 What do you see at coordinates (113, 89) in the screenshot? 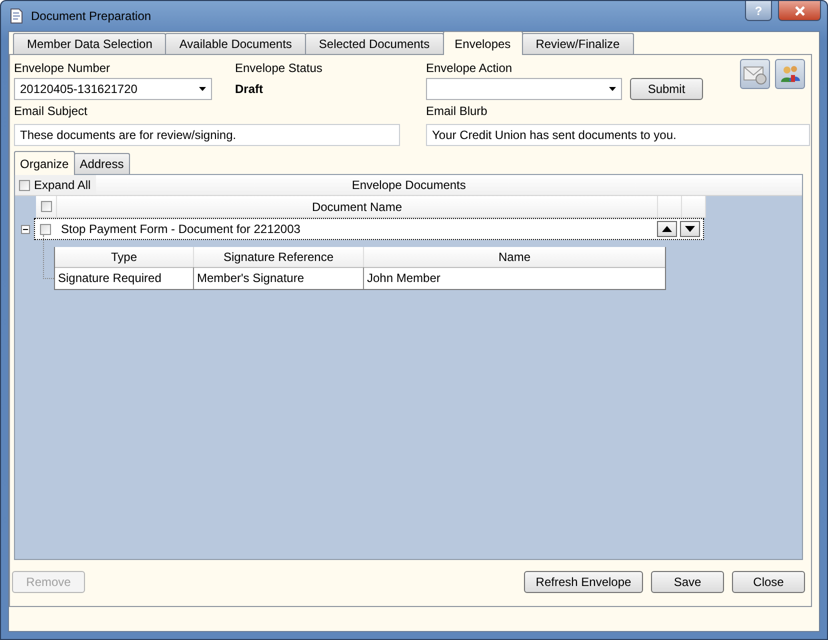
I see `envelope-number-dropdown: 20120405-131621720` at bounding box center [113, 89].